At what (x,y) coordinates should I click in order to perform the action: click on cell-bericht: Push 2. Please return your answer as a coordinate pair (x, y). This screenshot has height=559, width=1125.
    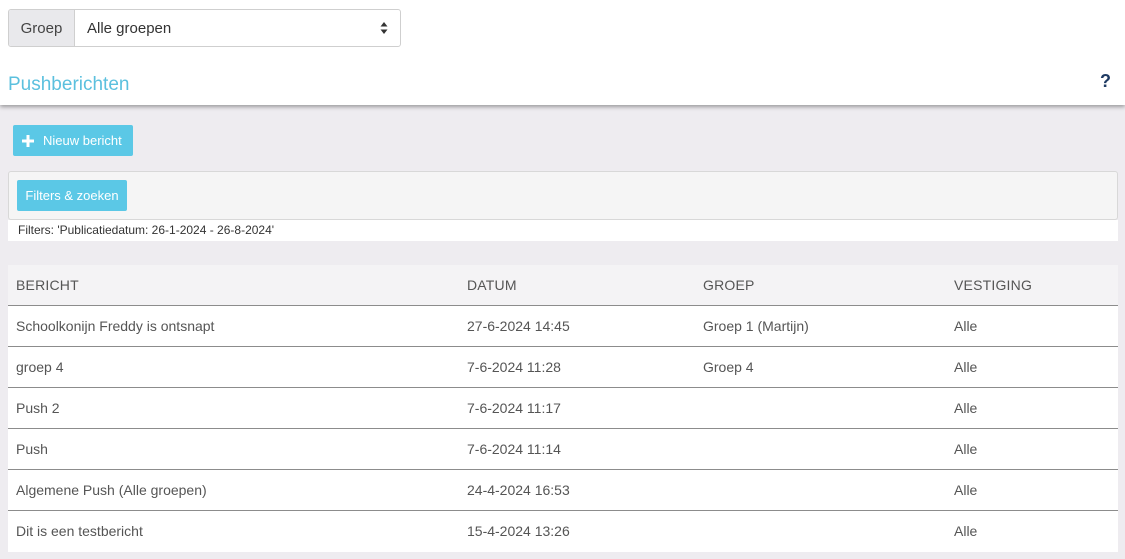
    Looking at the image, I should click on (38, 408).